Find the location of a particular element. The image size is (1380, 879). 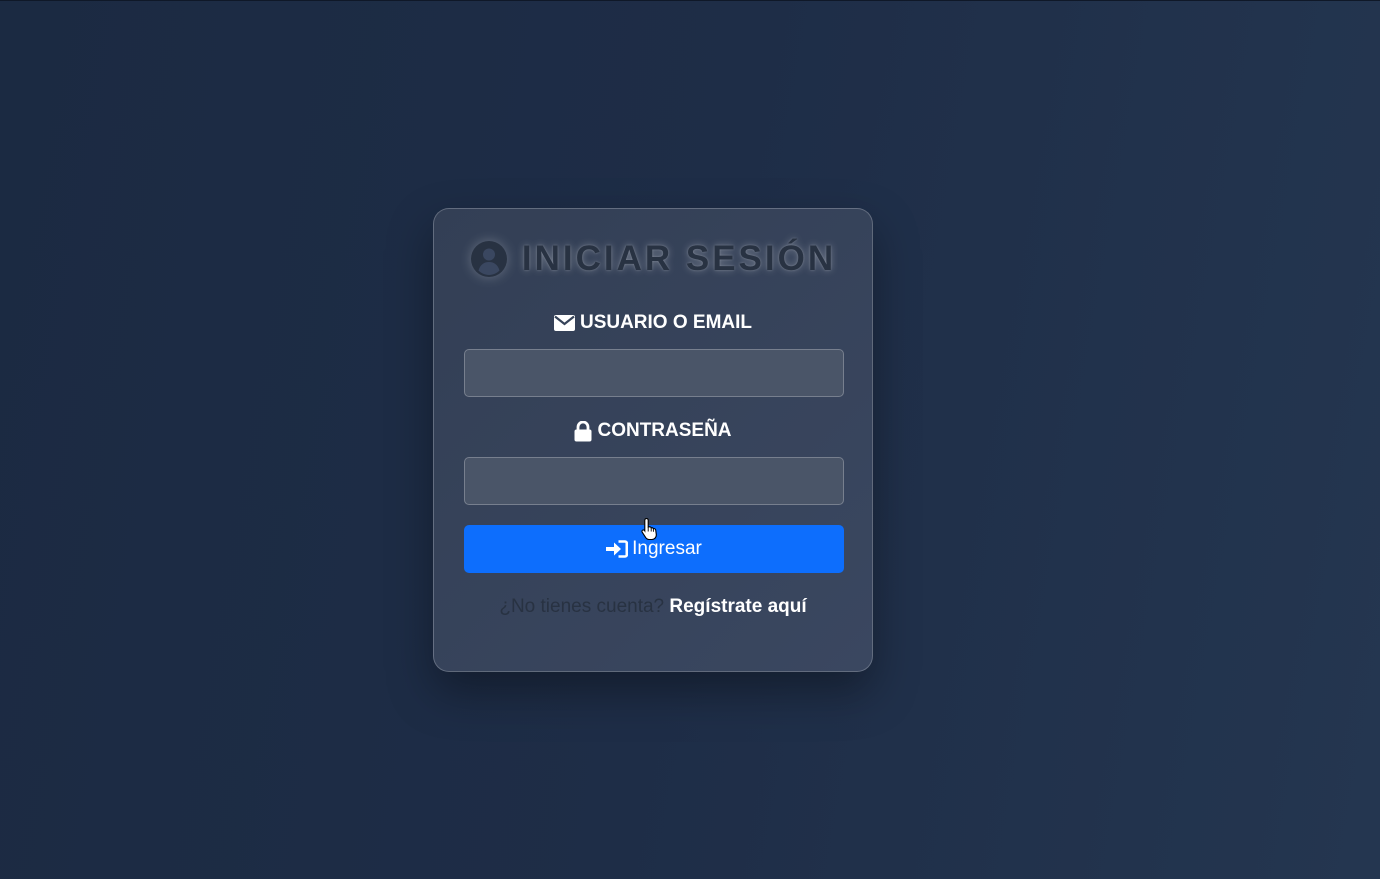

password-label: CONTRASEÑA is located at coordinates (653, 431).